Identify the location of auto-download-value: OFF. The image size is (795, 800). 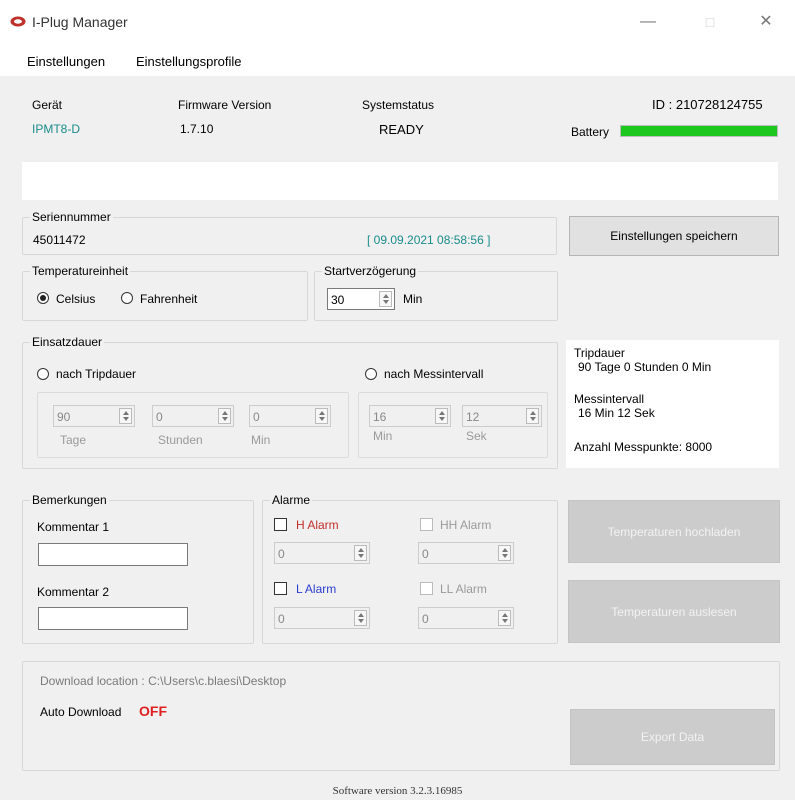
(153, 711).